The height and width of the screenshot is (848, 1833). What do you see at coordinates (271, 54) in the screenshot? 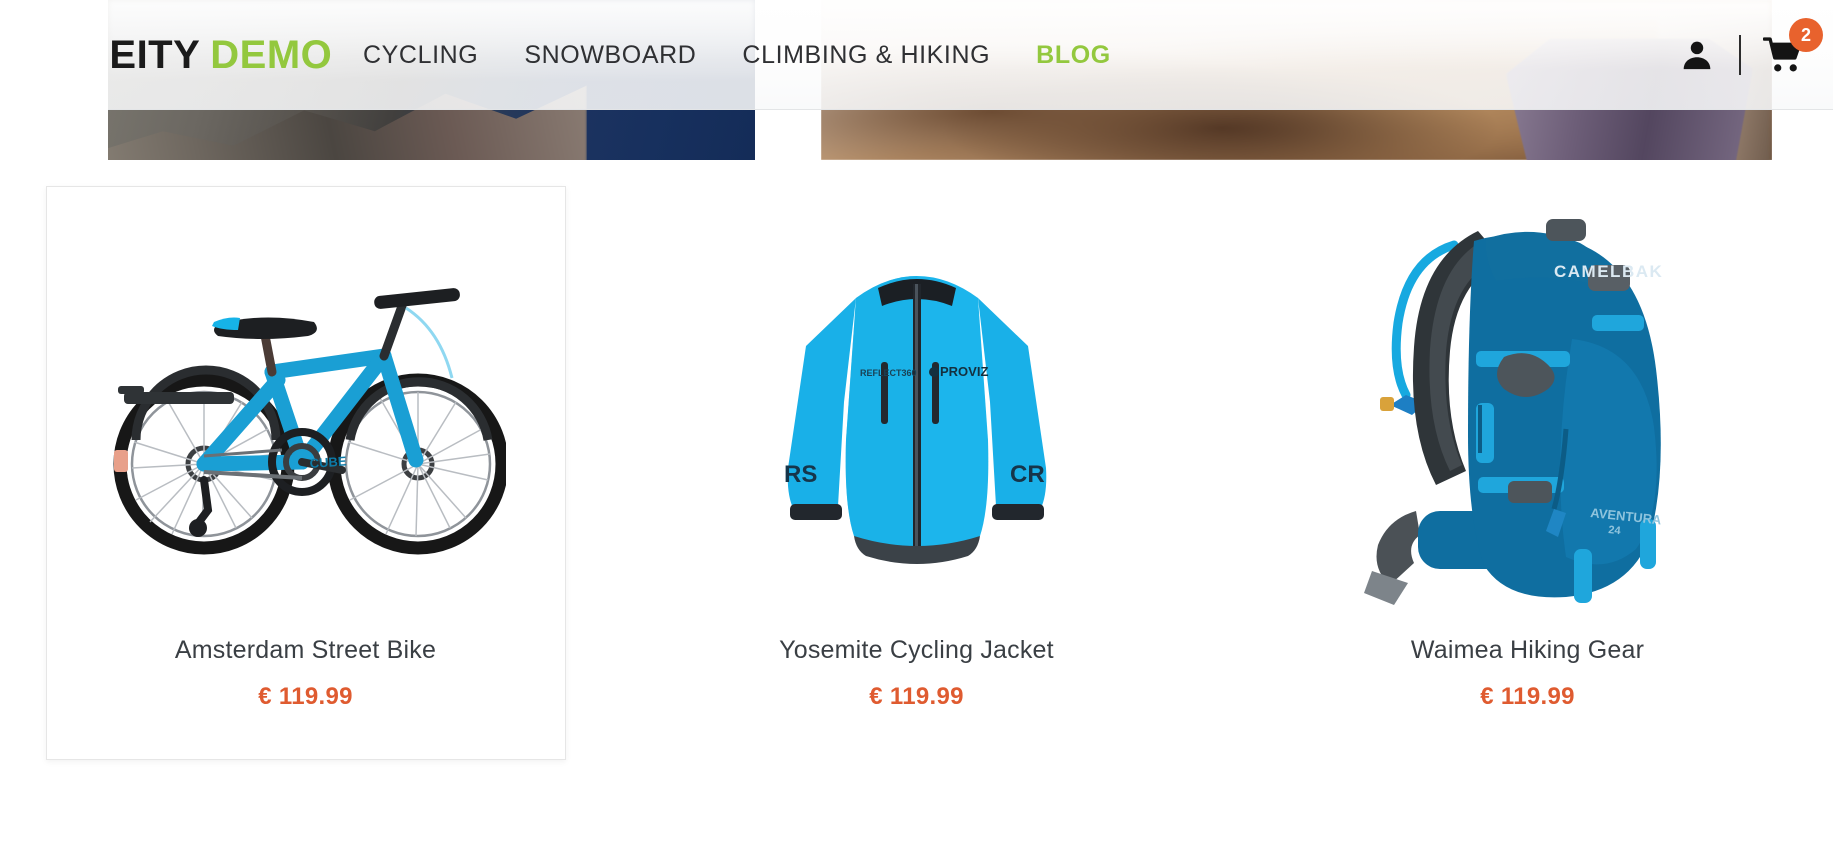
I see `logo-word-demo: DEMO` at bounding box center [271, 54].